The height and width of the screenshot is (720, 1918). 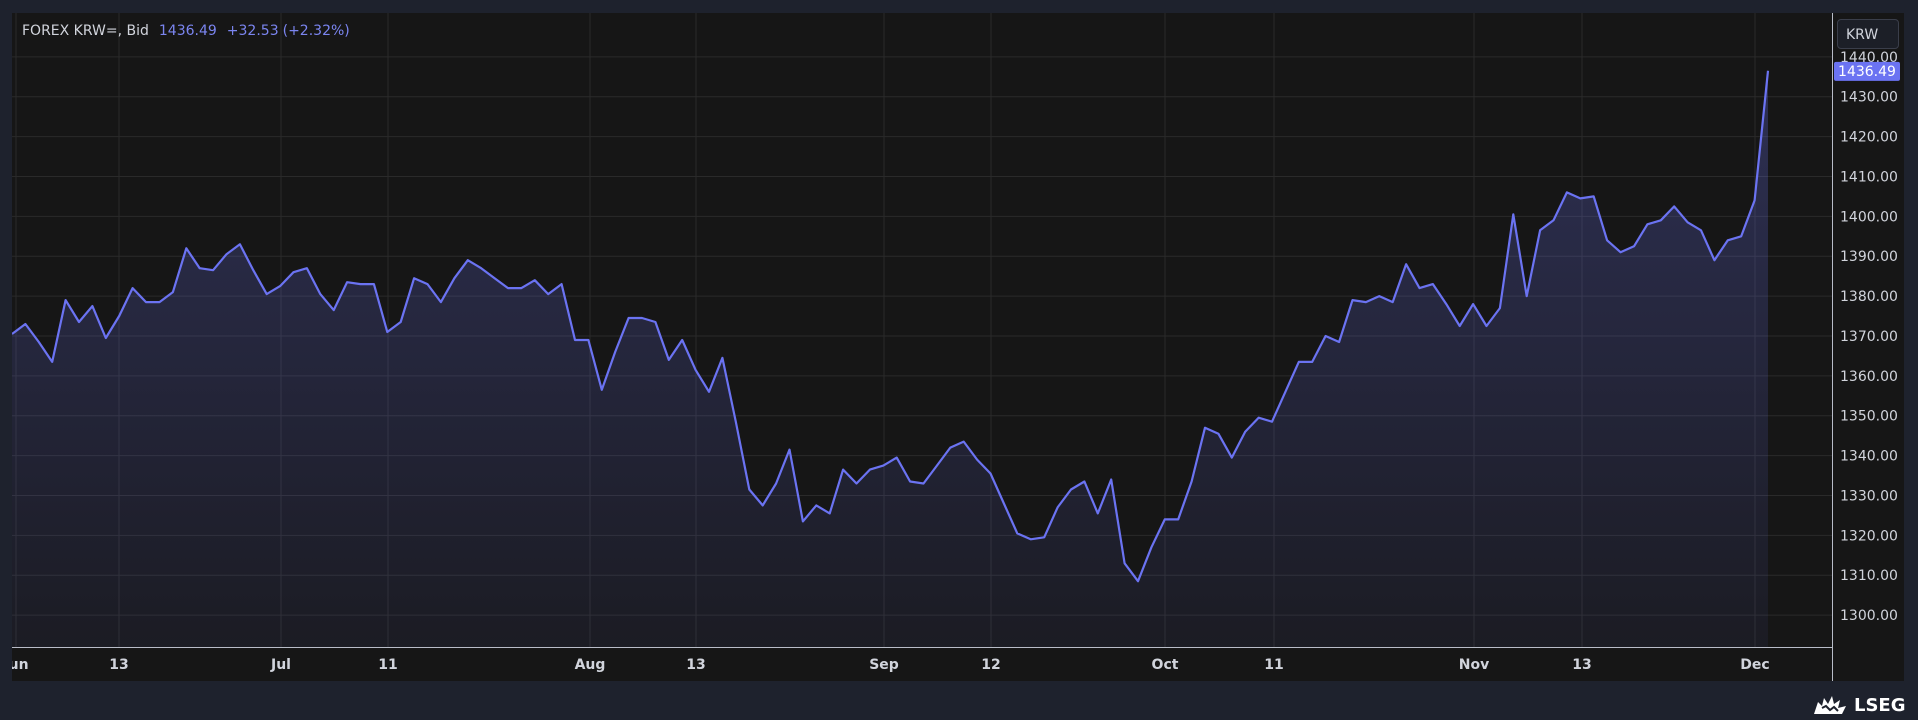 I want to click on y-tick-label: 1330.00, so click(x=1869, y=496).